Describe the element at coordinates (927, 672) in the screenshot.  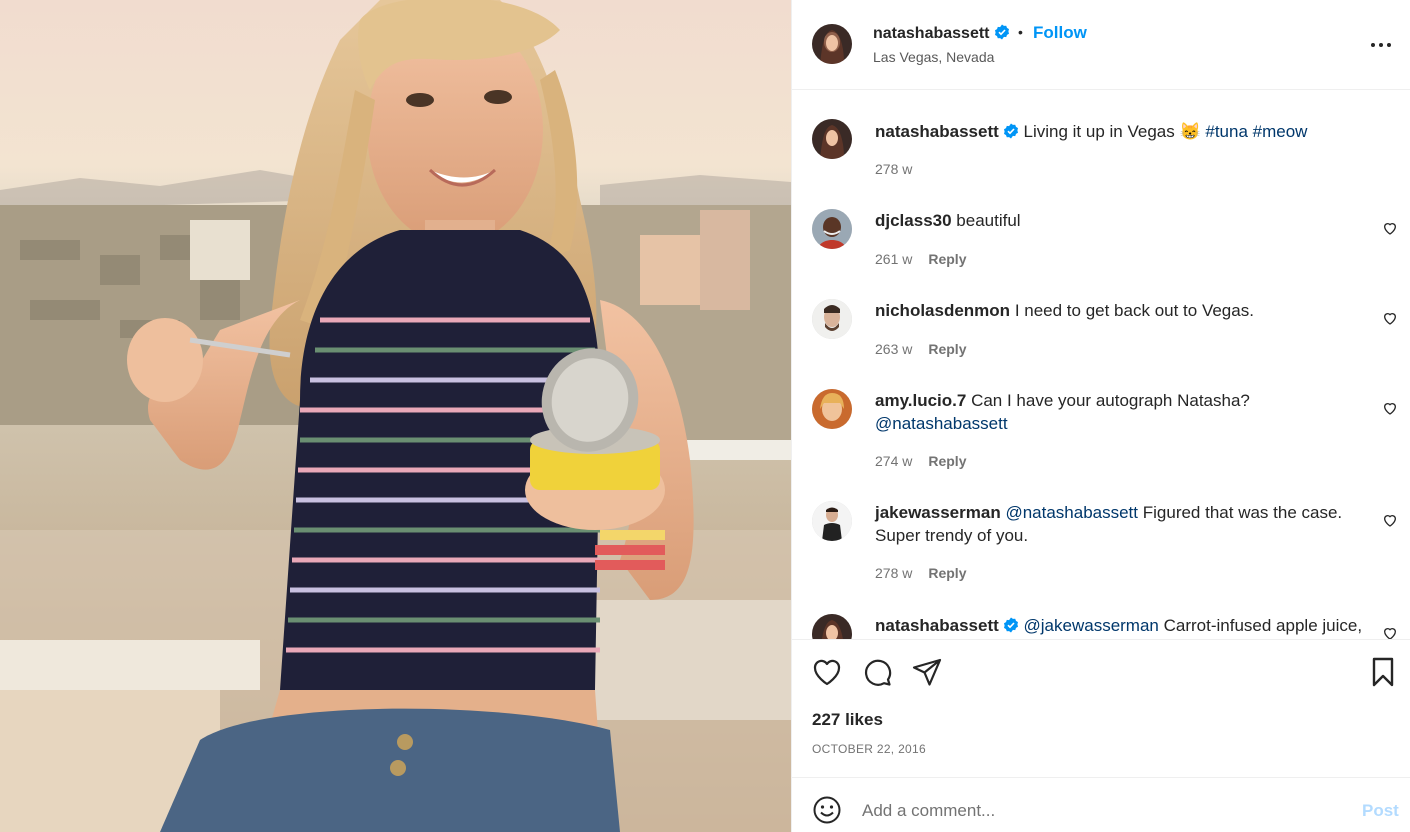
I see `share-icon` at that location.